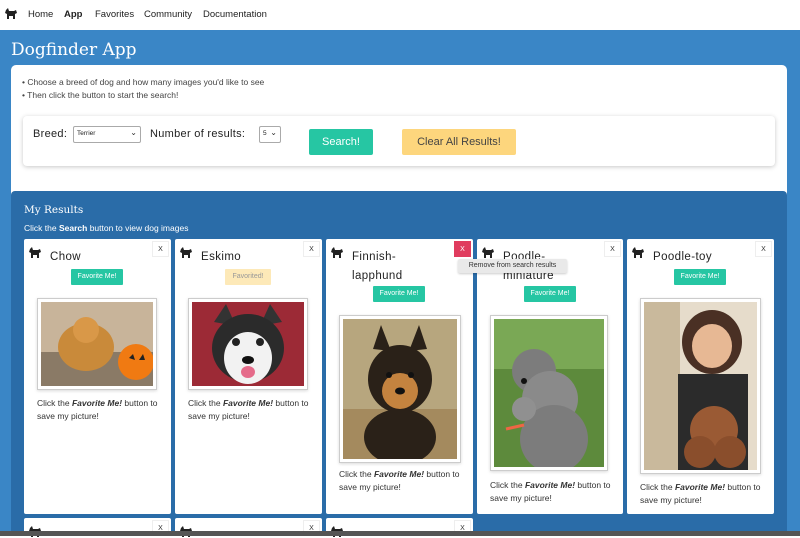 The image size is (800, 538). I want to click on count-label: Number of results:, so click(198, 134).